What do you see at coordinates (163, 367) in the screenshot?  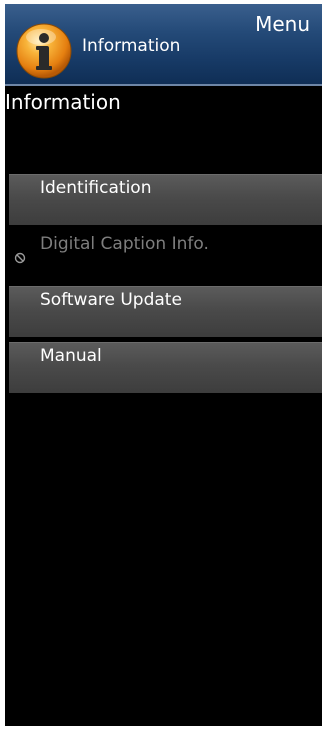 I see `menu-item-manual: Manual` at bounding box center [163, 367].